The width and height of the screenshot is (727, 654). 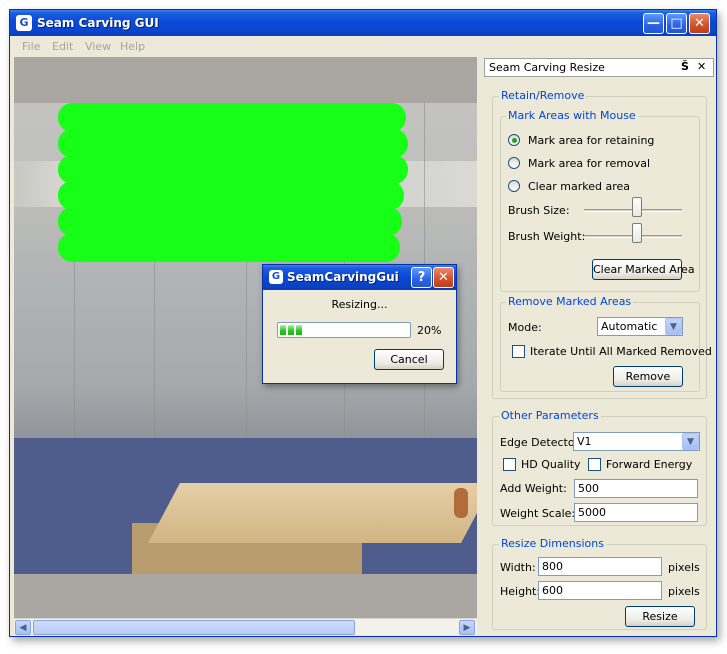 What do you see at coordinates (363, 46) in the screenshot?
I see `menu-bar: File Edit View Help` at bounding box center [363, 46].